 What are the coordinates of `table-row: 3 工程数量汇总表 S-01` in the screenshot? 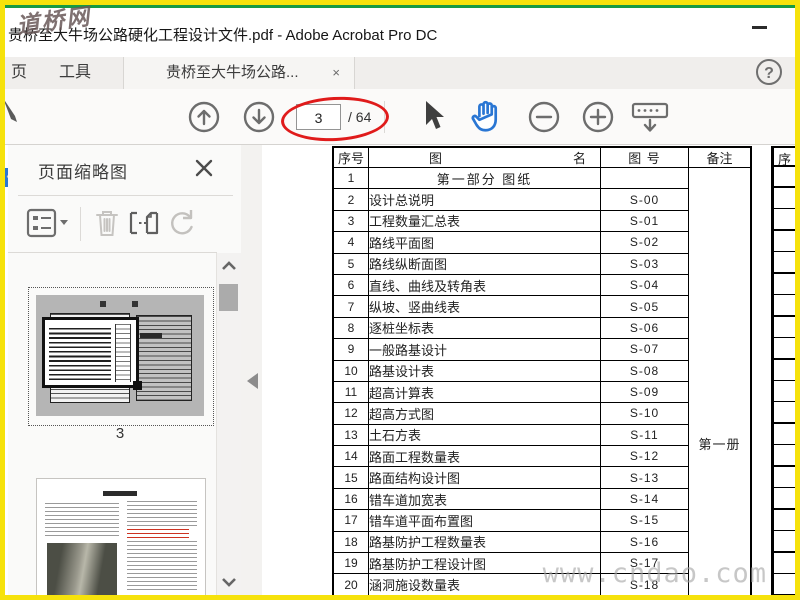 It's located at (541, 221).